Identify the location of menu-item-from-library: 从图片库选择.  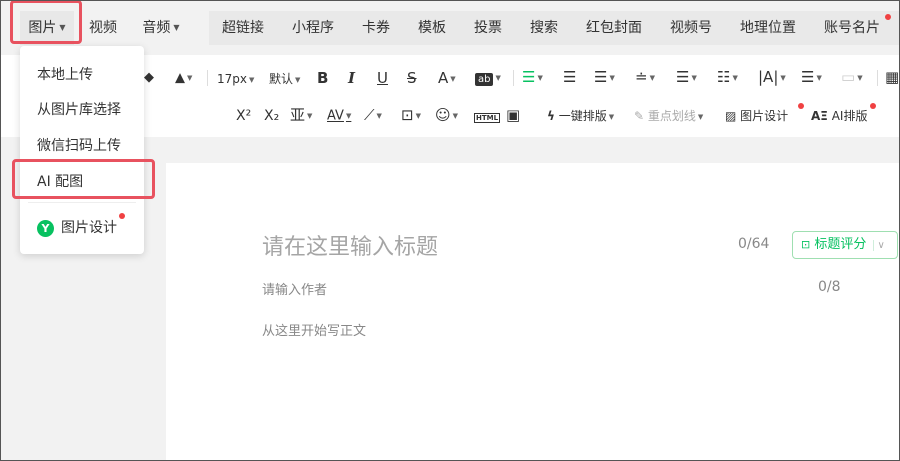
(79, 109).